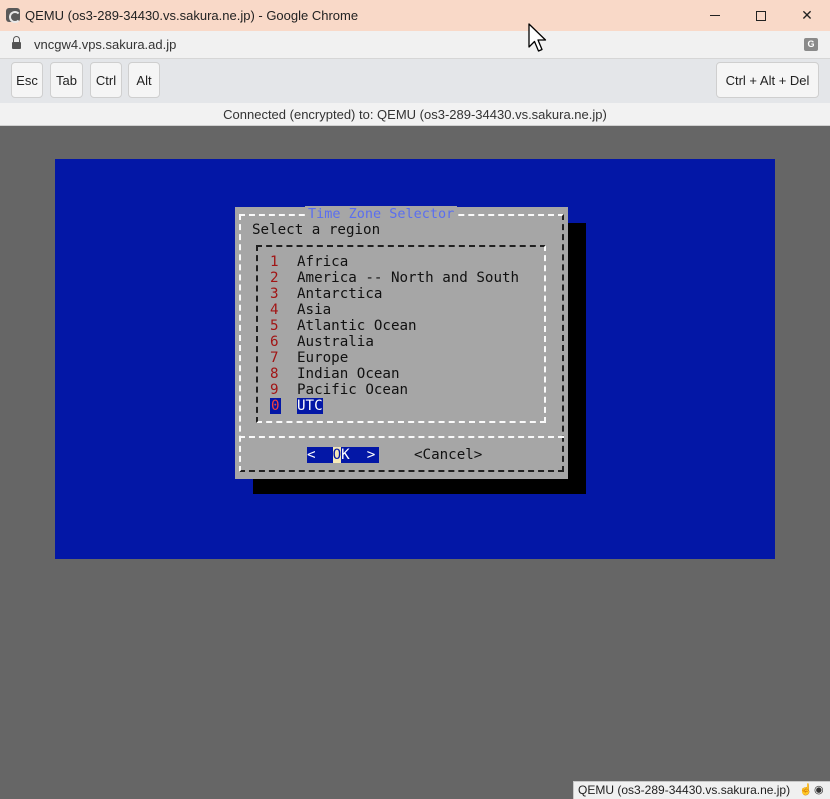 This screenshot has height=799, width=830. Describe the element at coordinates (819, 790) in the screenshot. I see `eye-icon: ◉` at that location.